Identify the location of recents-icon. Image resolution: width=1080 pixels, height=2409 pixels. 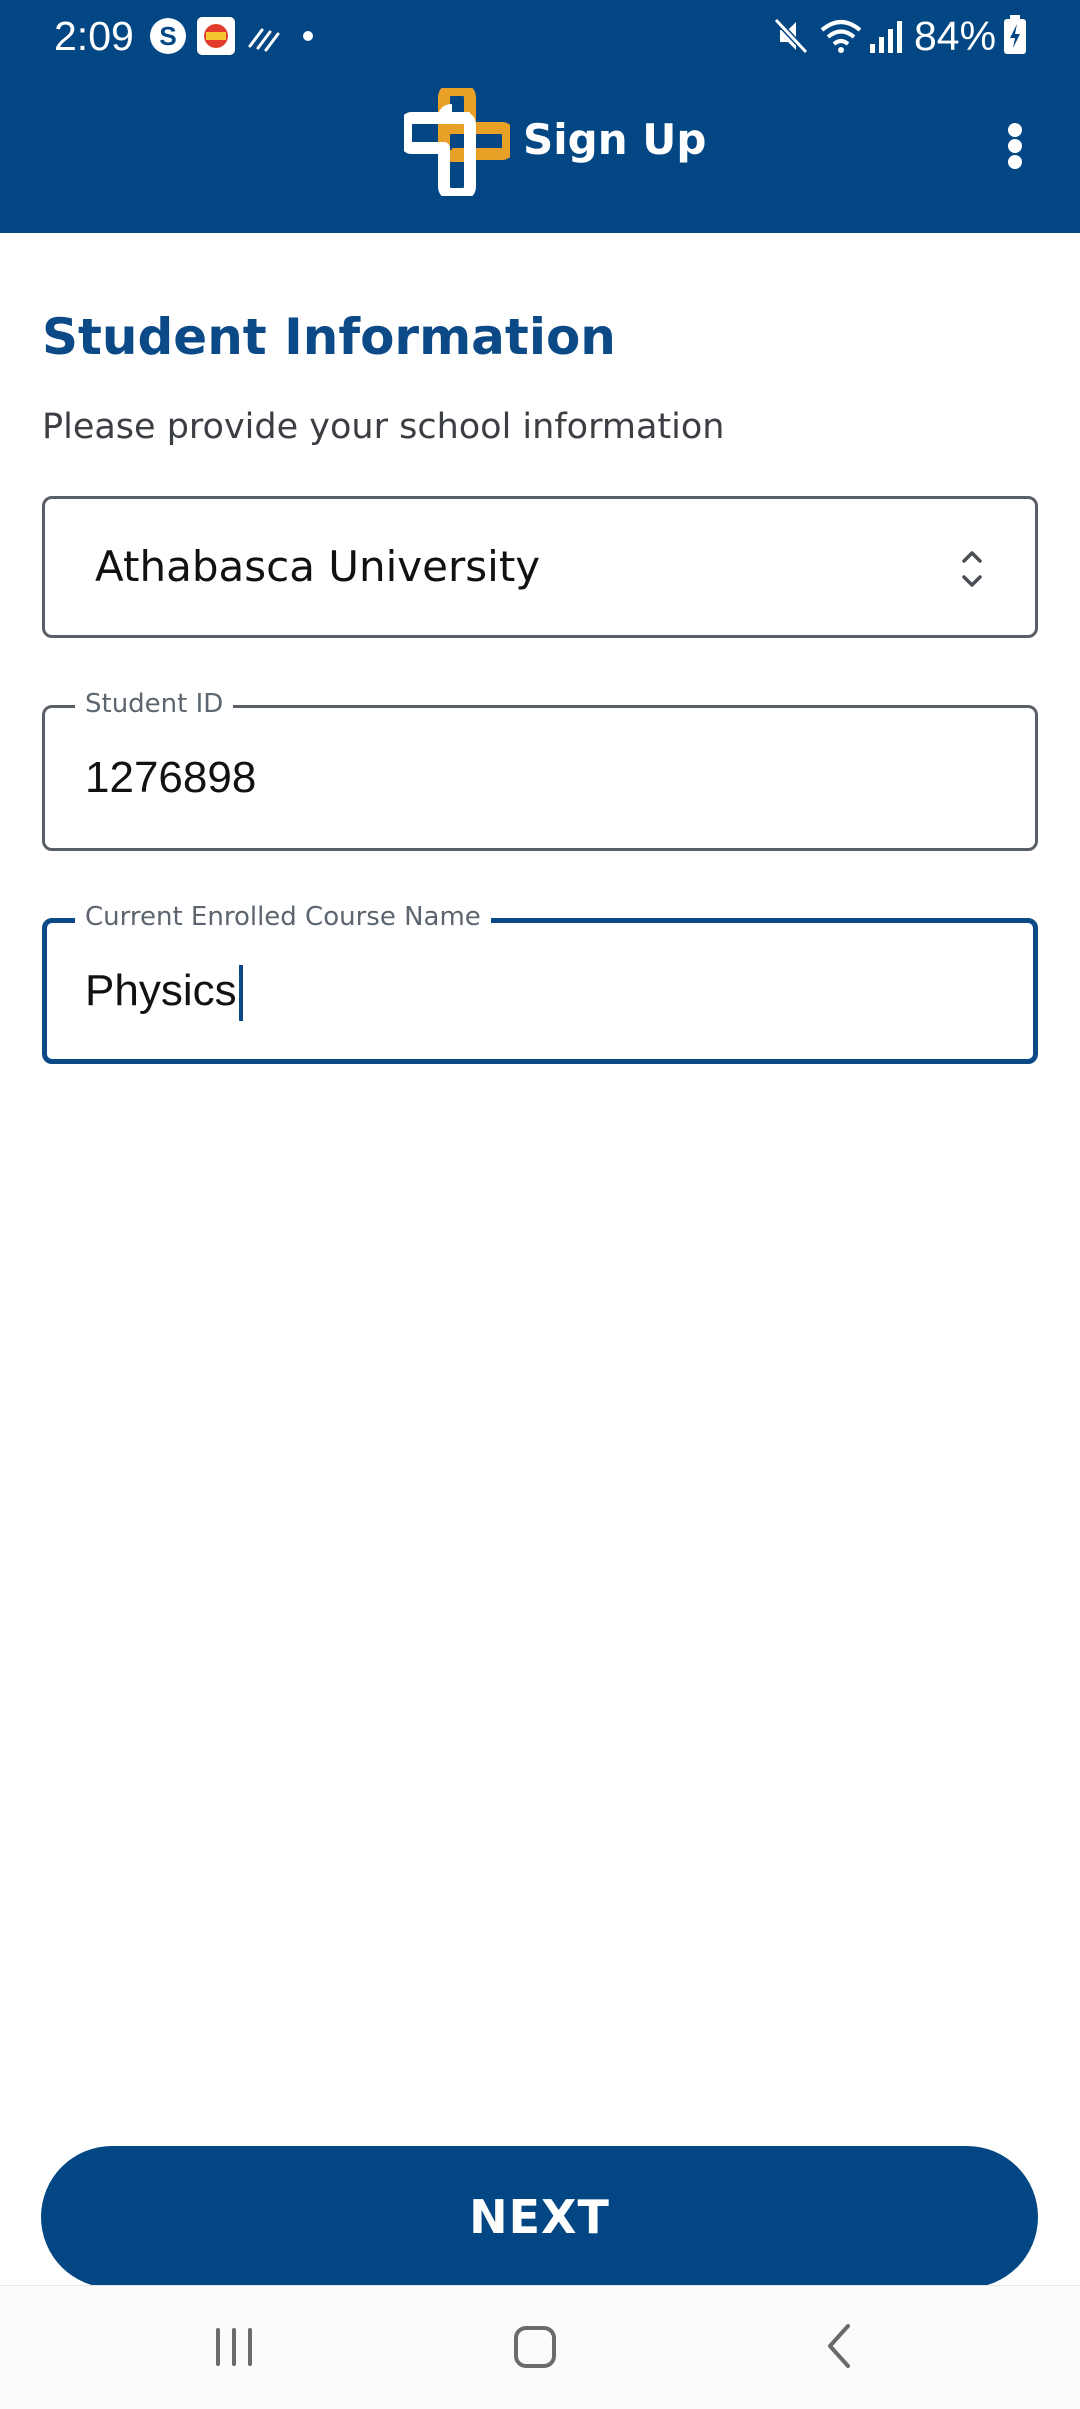
(234, 2346).